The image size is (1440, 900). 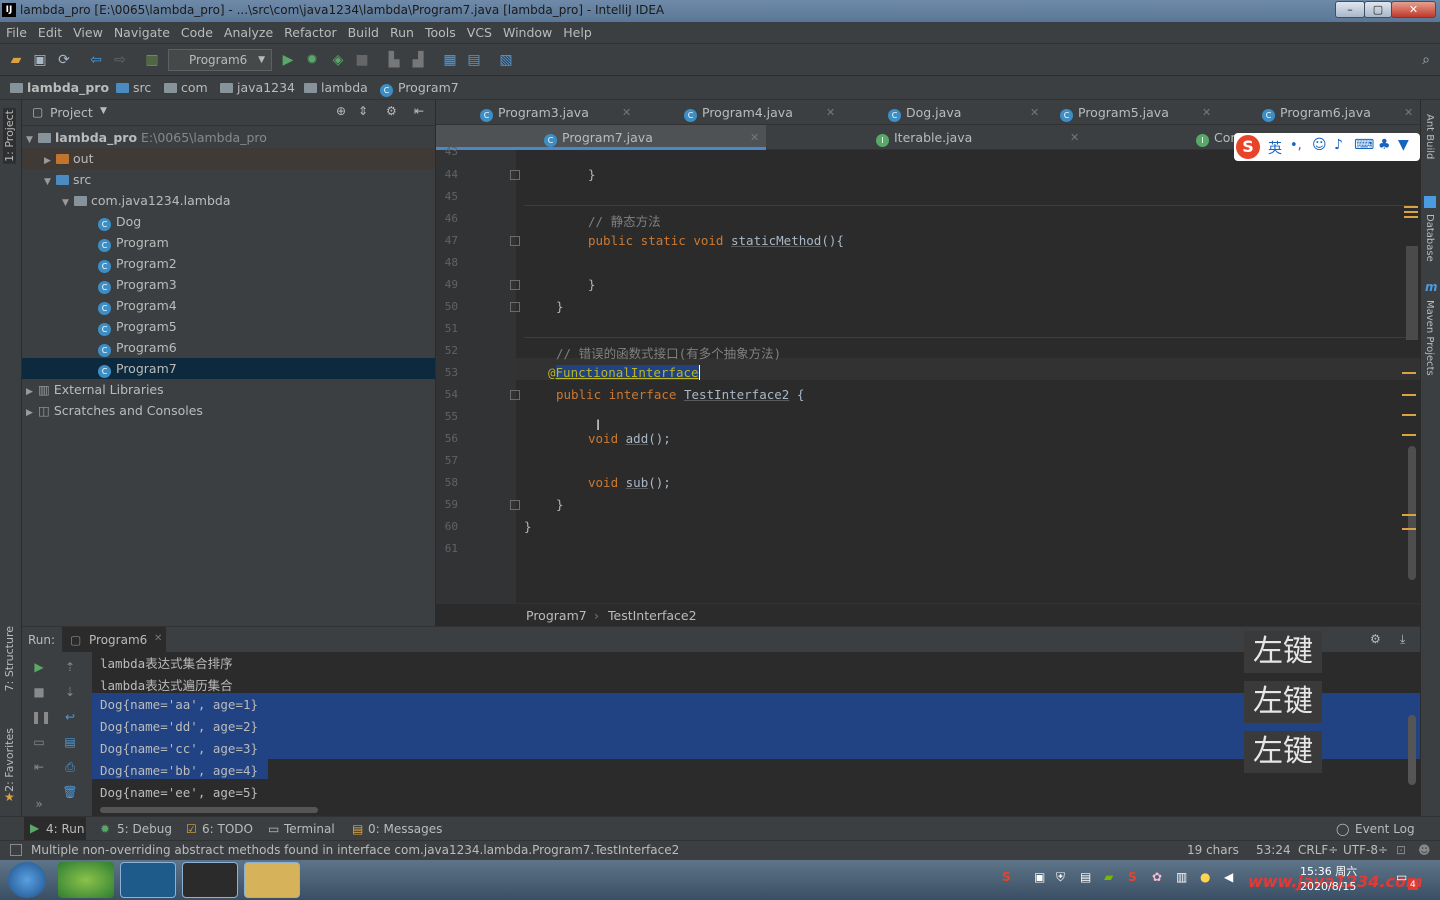 I want to click on console-line: lambda表达式遍历集合, so click(x=166, y=684).